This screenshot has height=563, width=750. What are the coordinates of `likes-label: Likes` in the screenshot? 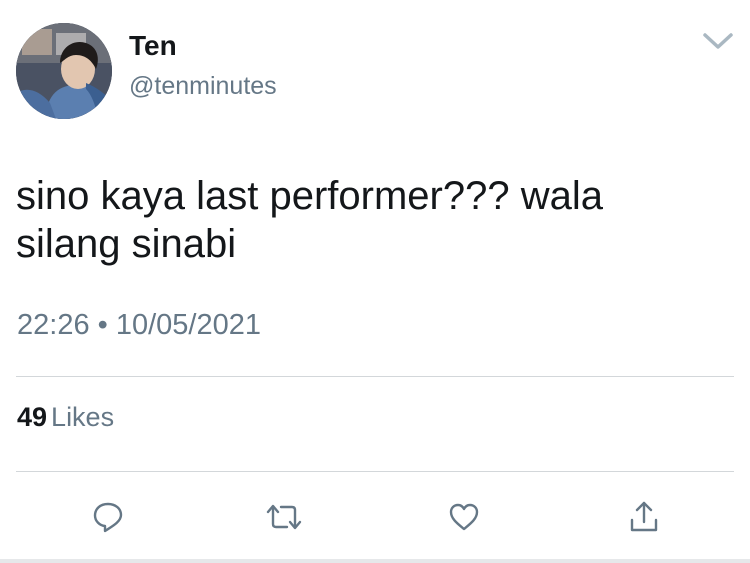 It's located at (83, 417).